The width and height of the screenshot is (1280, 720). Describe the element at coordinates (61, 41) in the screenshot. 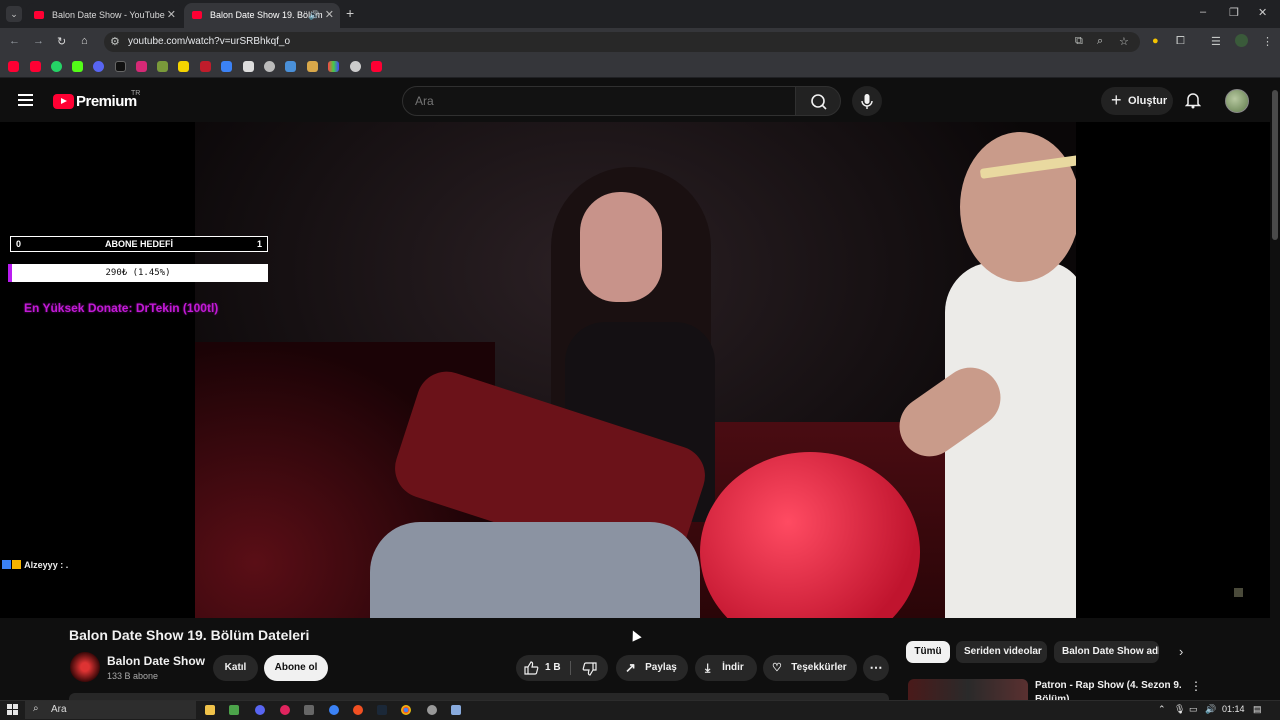

I see `reload-icon: ↻` at that location.